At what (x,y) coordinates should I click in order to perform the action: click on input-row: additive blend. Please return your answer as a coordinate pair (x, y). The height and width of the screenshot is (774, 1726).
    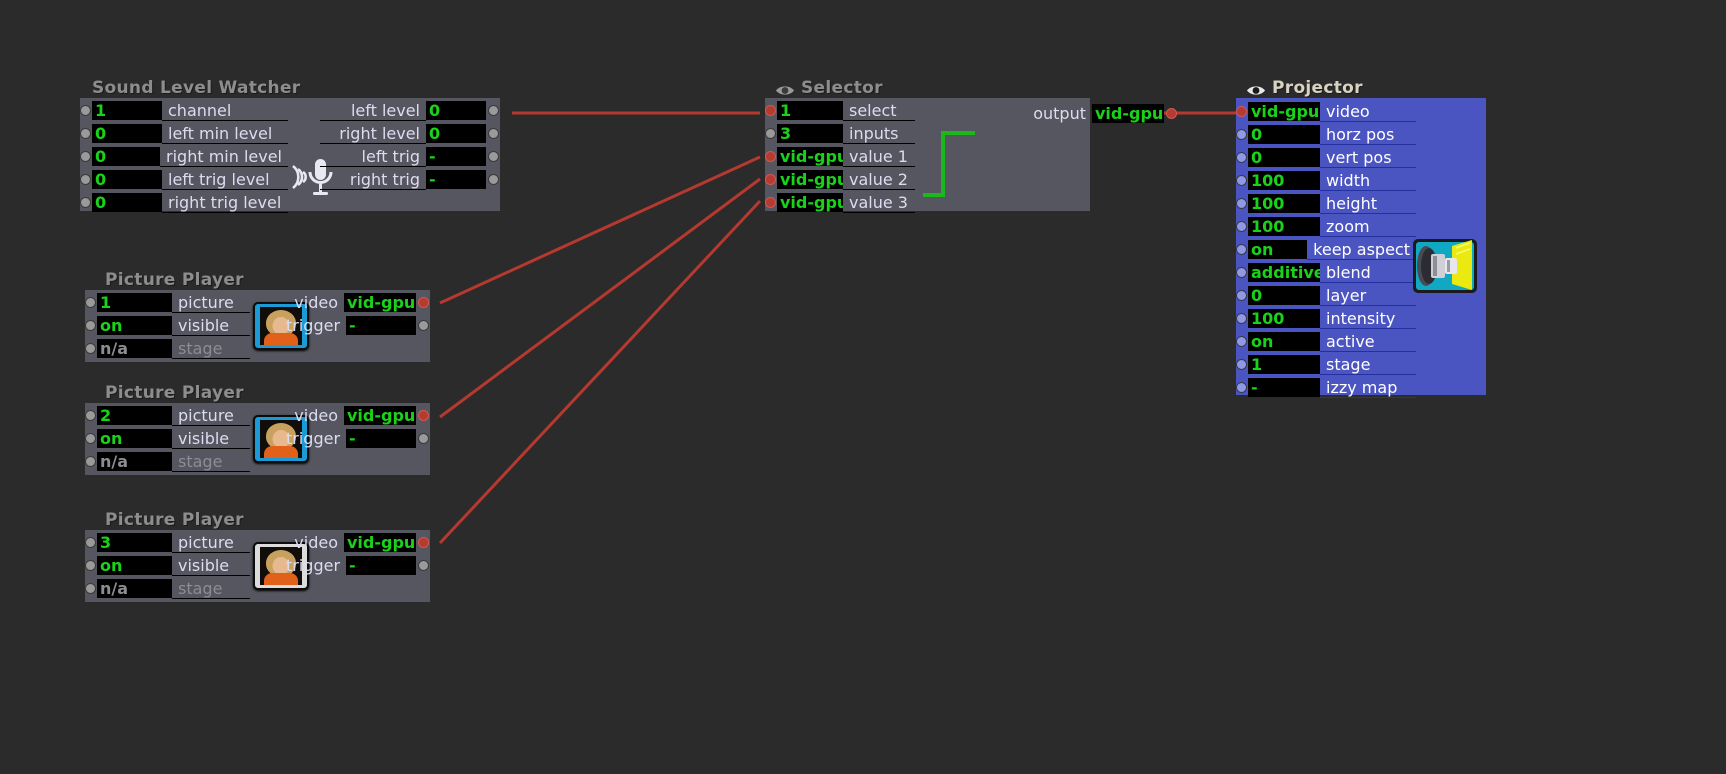
    Looking at the image, I should click on (1326, 272).